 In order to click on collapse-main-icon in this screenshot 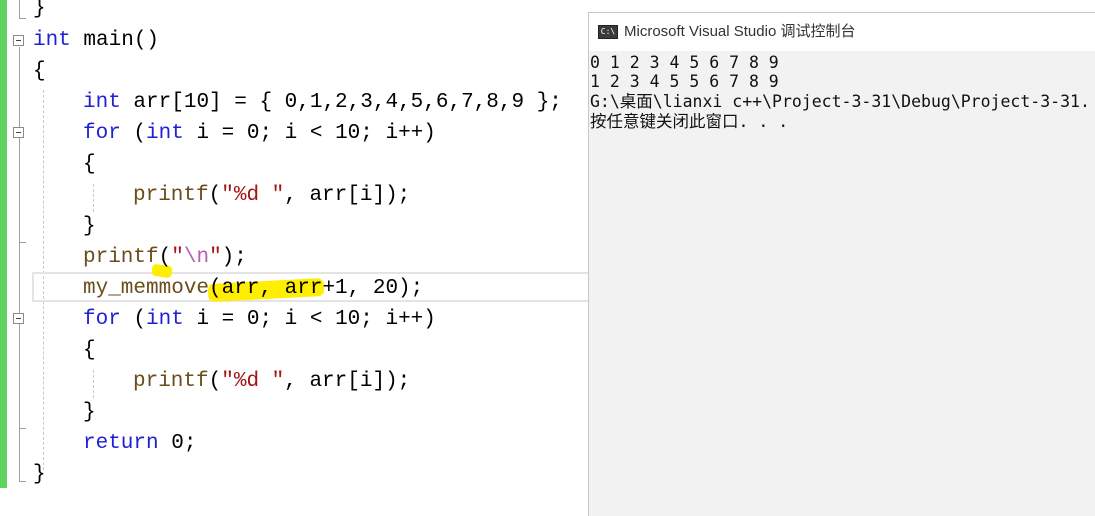, I will do `click(18, 40)`.